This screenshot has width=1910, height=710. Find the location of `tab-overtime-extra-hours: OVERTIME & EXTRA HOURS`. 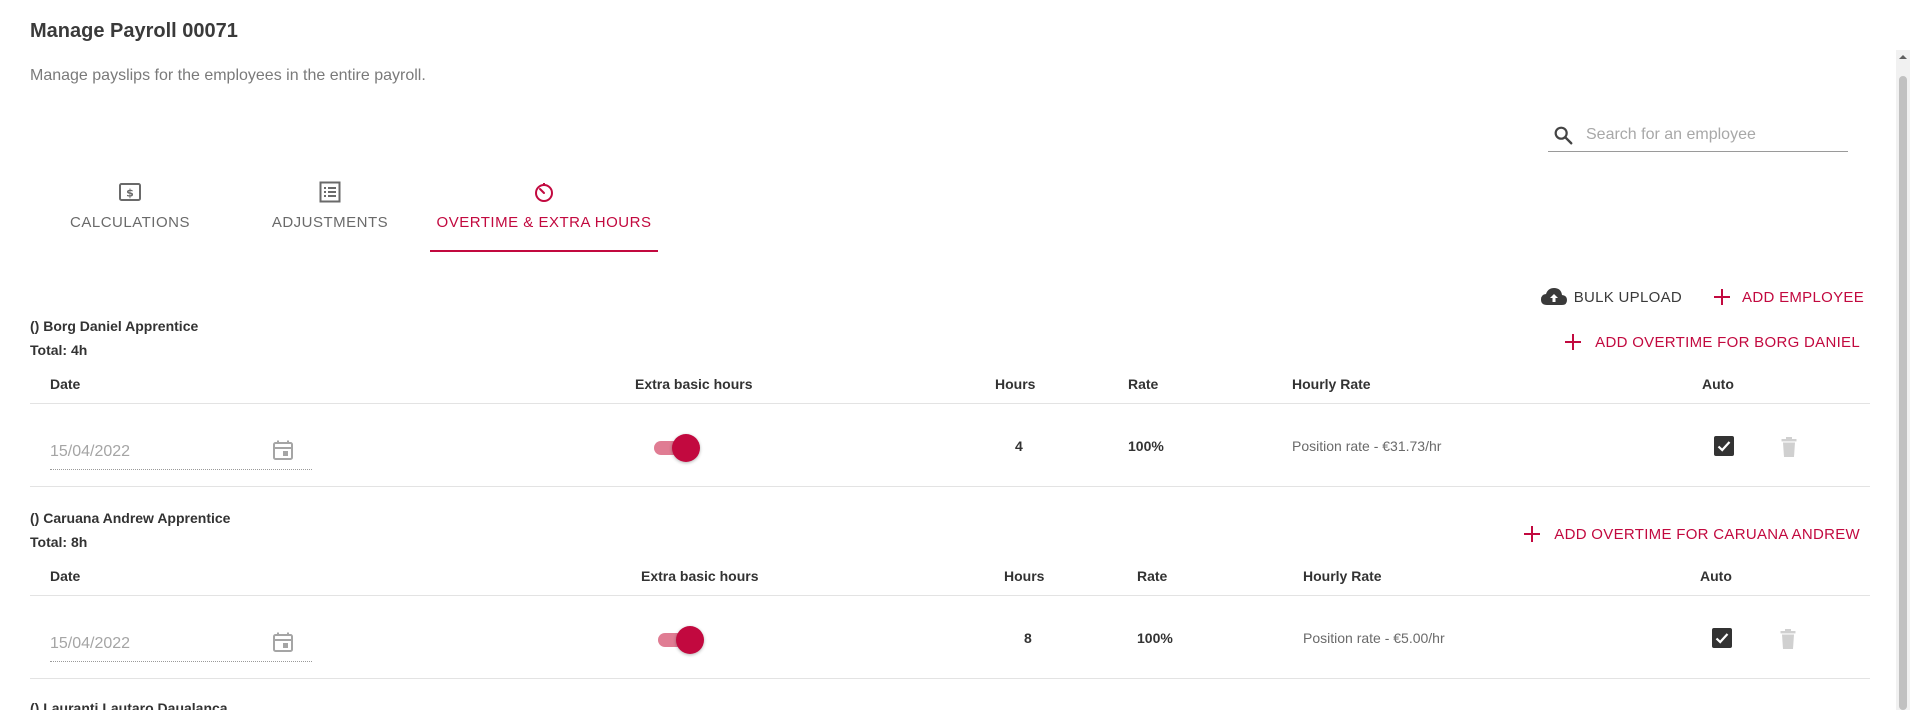

tab-overtime-extra-hours: OVERTIME & EXTRA HOURS is located at coordinates (544, 212).